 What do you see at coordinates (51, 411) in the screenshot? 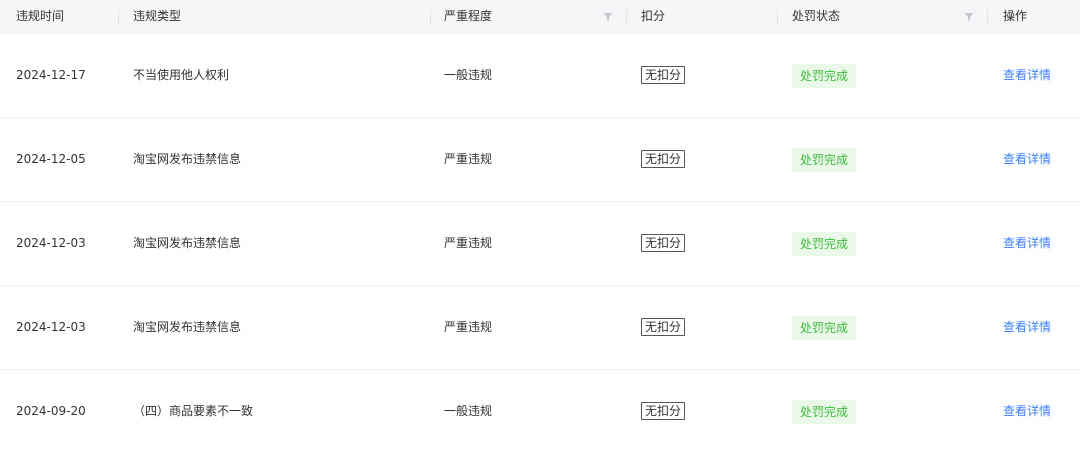
I see `violation-time: 2024-09-20` at bounding box center [51, 411].